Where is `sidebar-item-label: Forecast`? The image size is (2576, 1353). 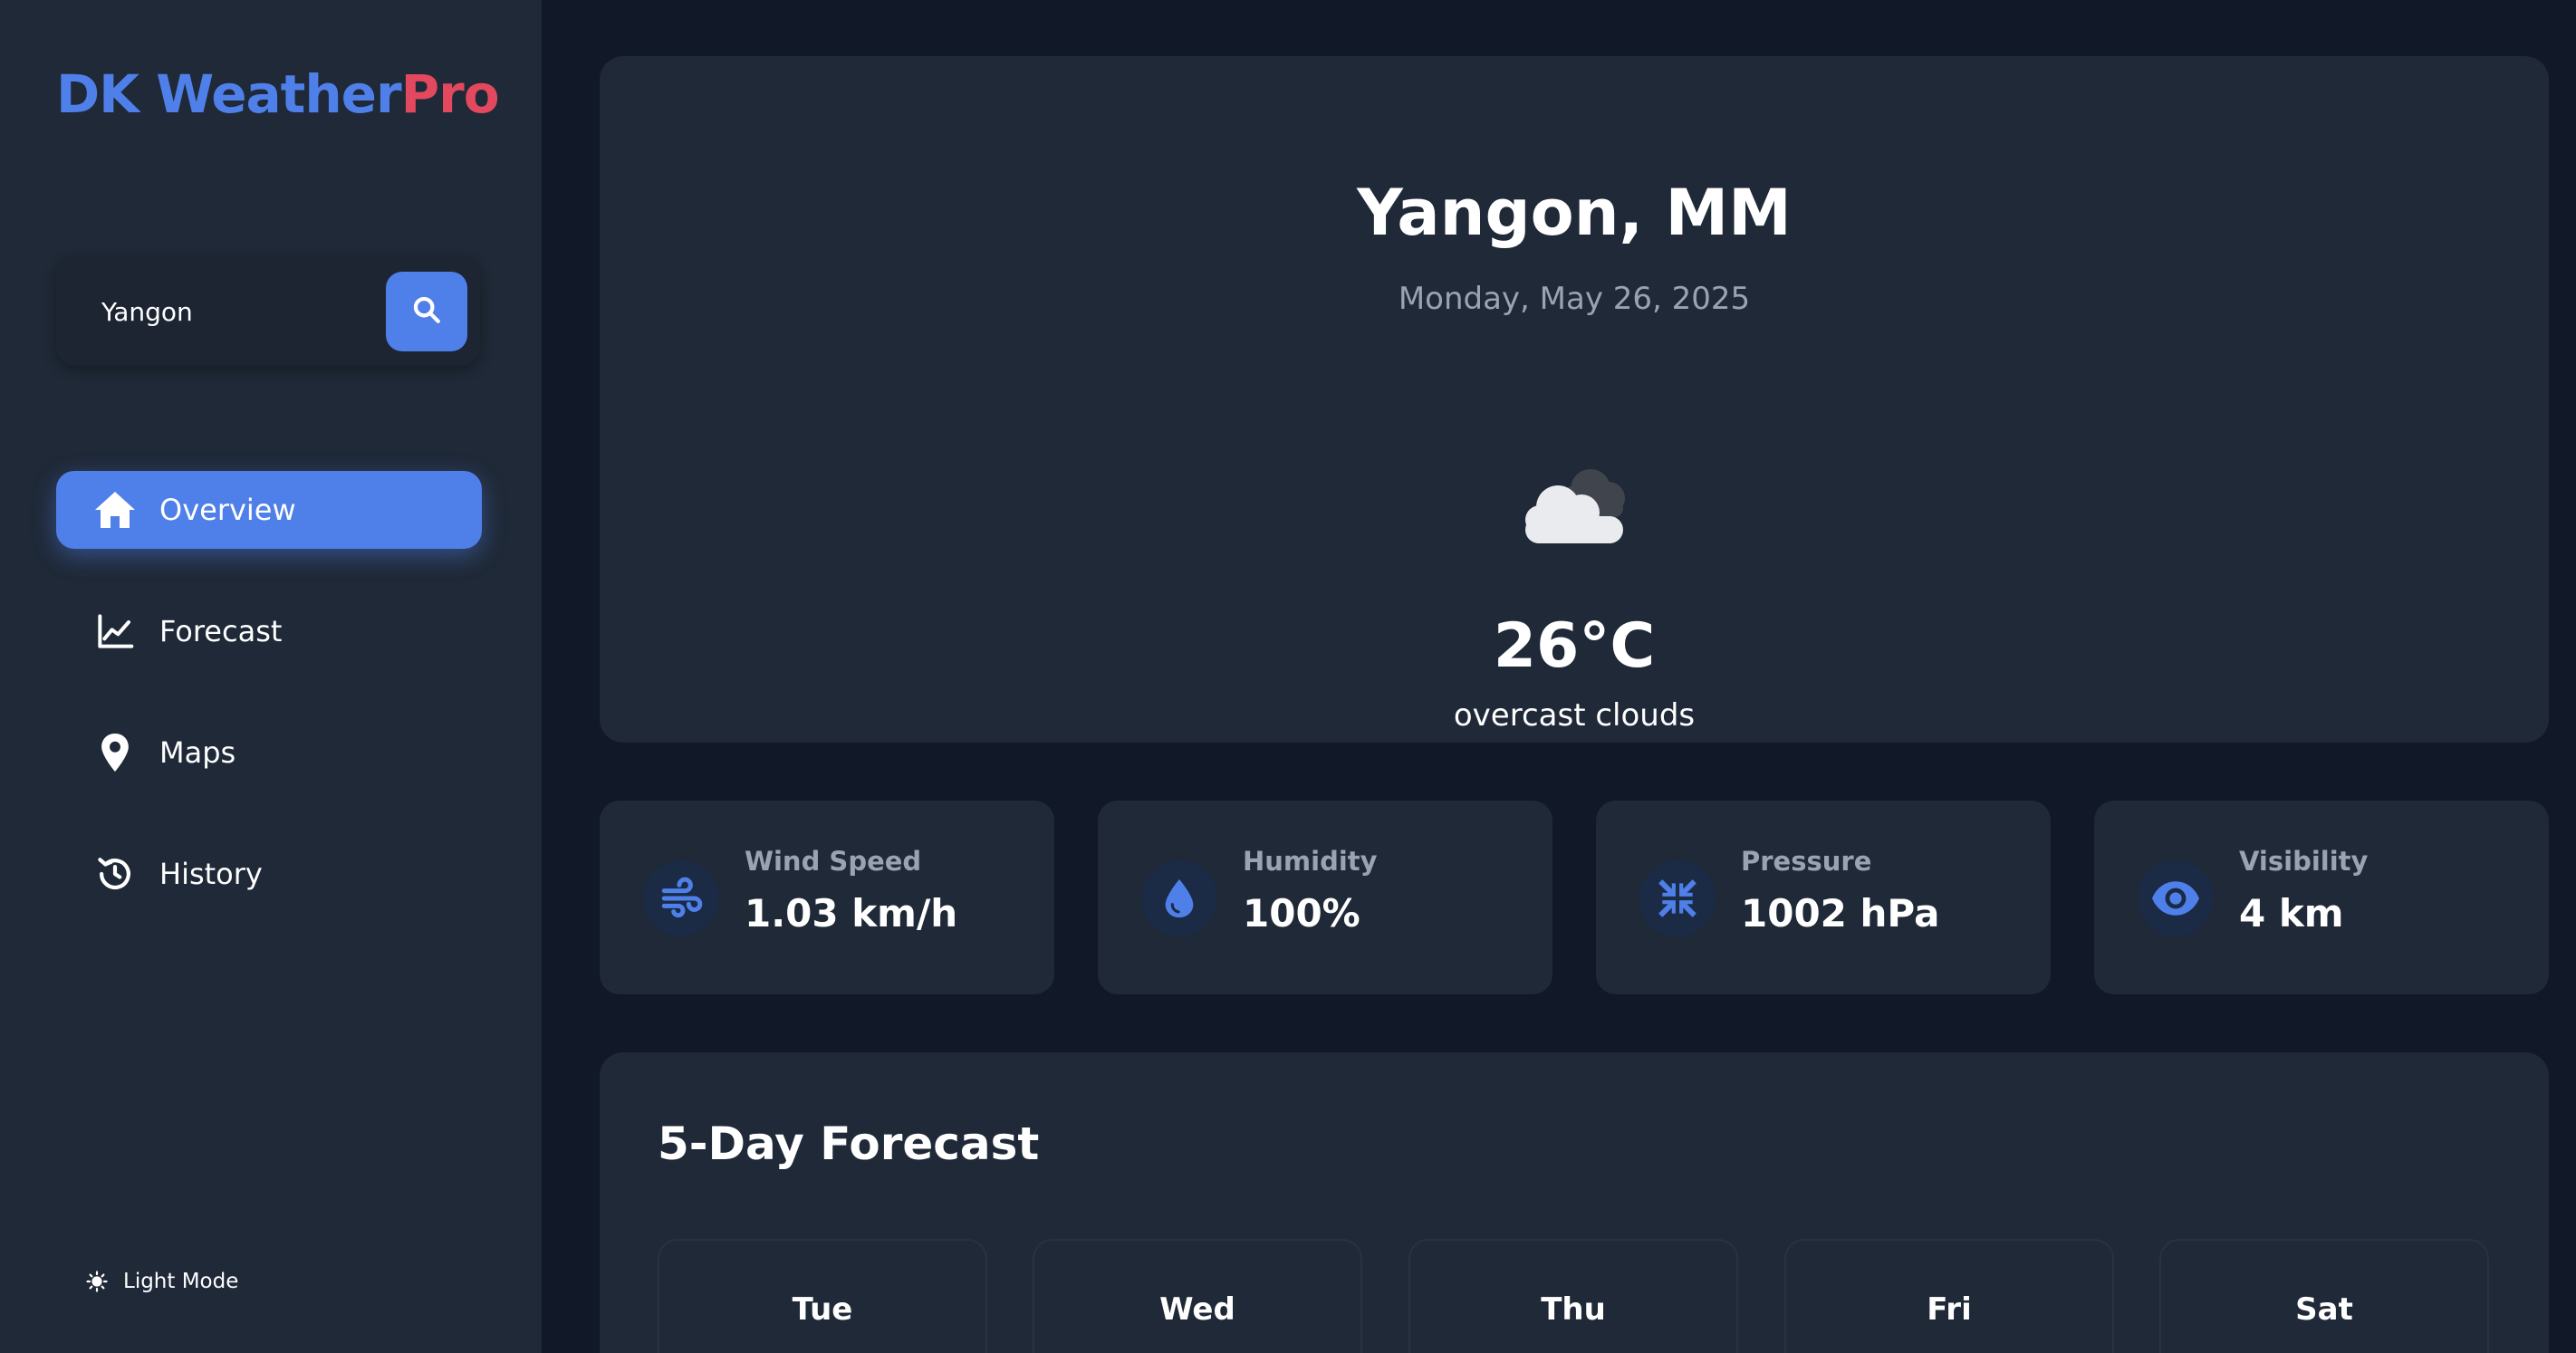
sidebar-item-label: Forecast is located at coordinates (221, 631).